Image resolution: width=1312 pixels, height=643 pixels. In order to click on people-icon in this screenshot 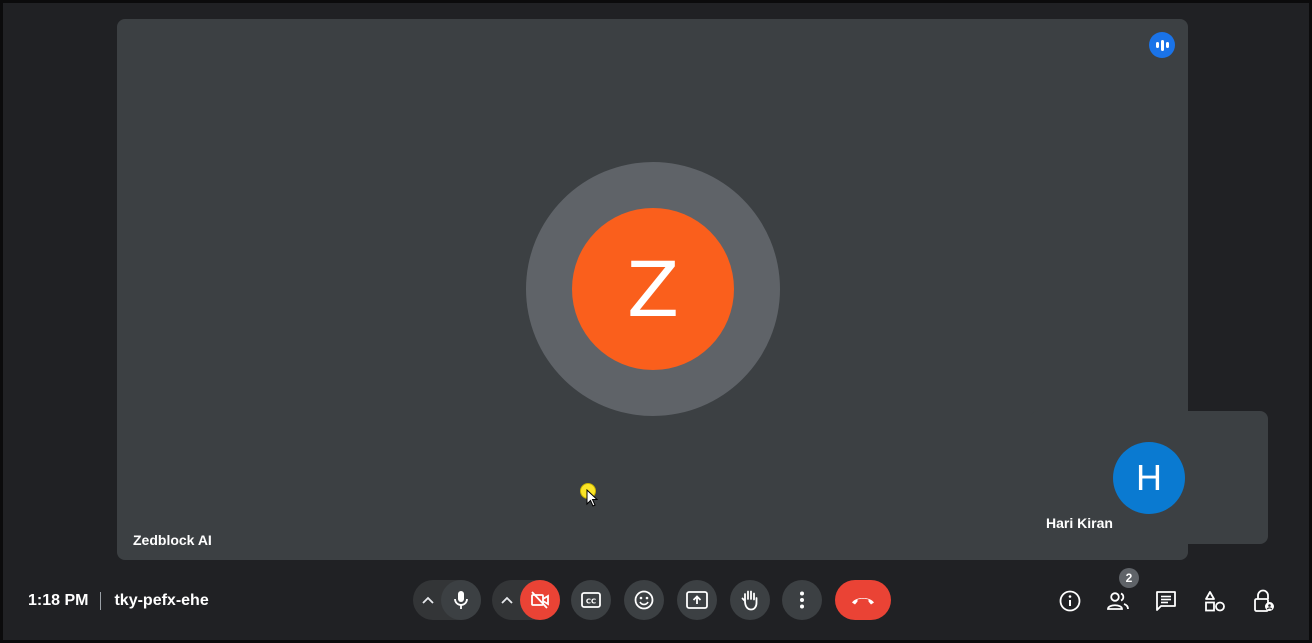, I will do `click(1118, 601)`.